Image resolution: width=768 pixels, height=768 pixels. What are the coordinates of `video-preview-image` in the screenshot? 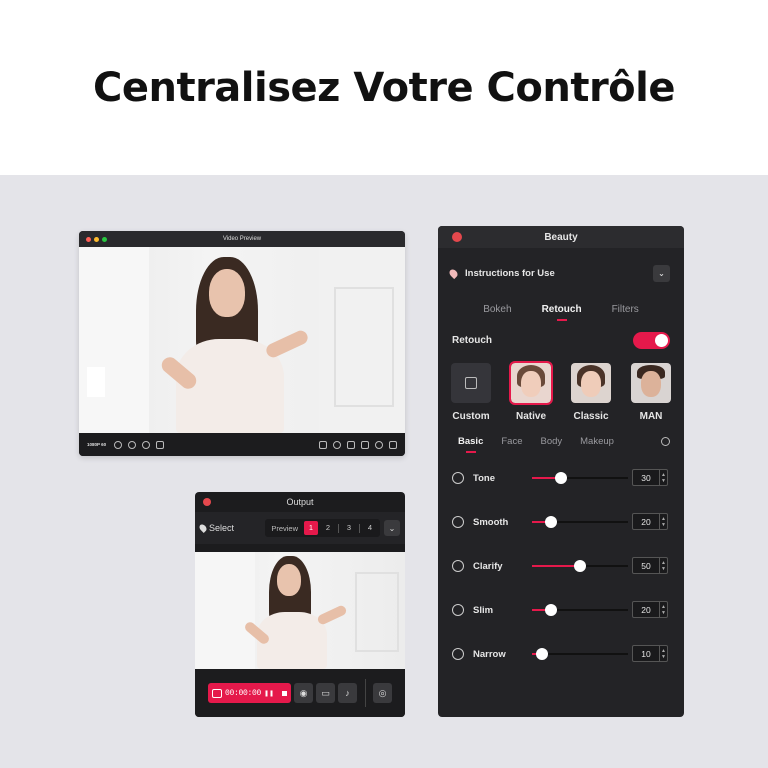 It's located at (242, 340).